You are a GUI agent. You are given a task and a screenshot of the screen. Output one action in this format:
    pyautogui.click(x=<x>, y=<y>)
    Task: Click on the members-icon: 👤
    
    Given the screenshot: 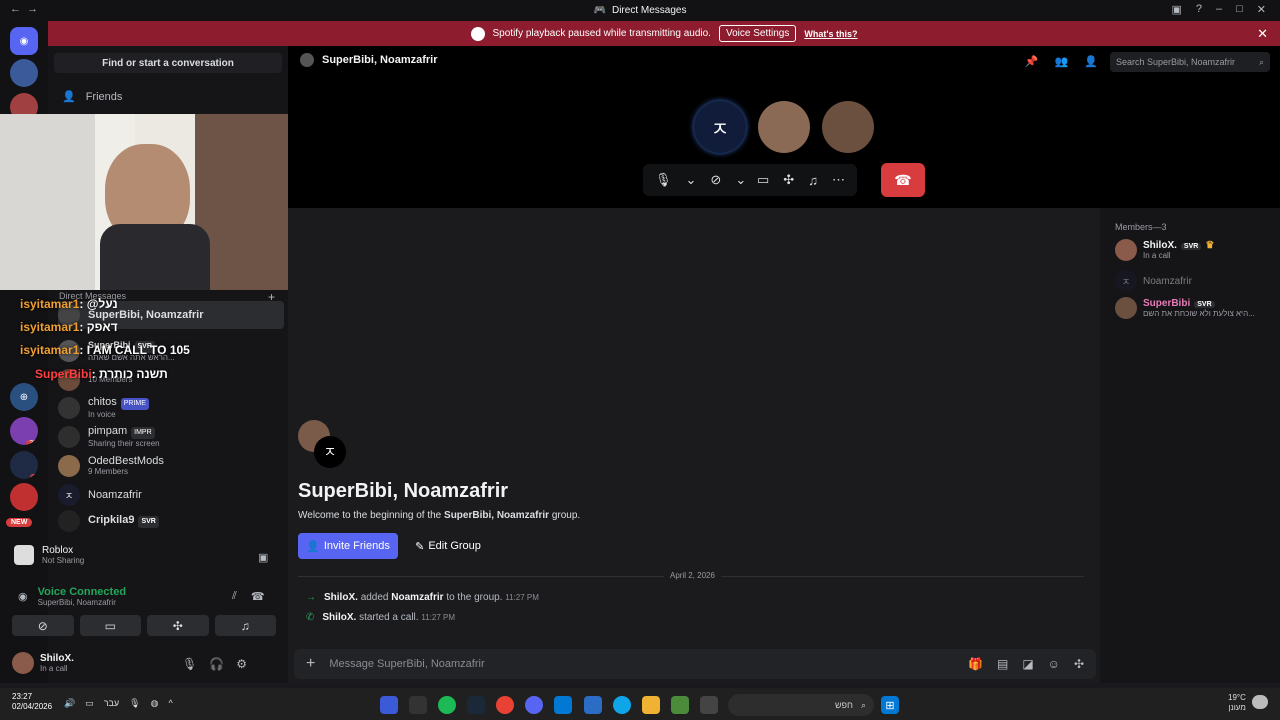 What is the action you would take?
    pyautogui.click(x=1091, y=61)
    